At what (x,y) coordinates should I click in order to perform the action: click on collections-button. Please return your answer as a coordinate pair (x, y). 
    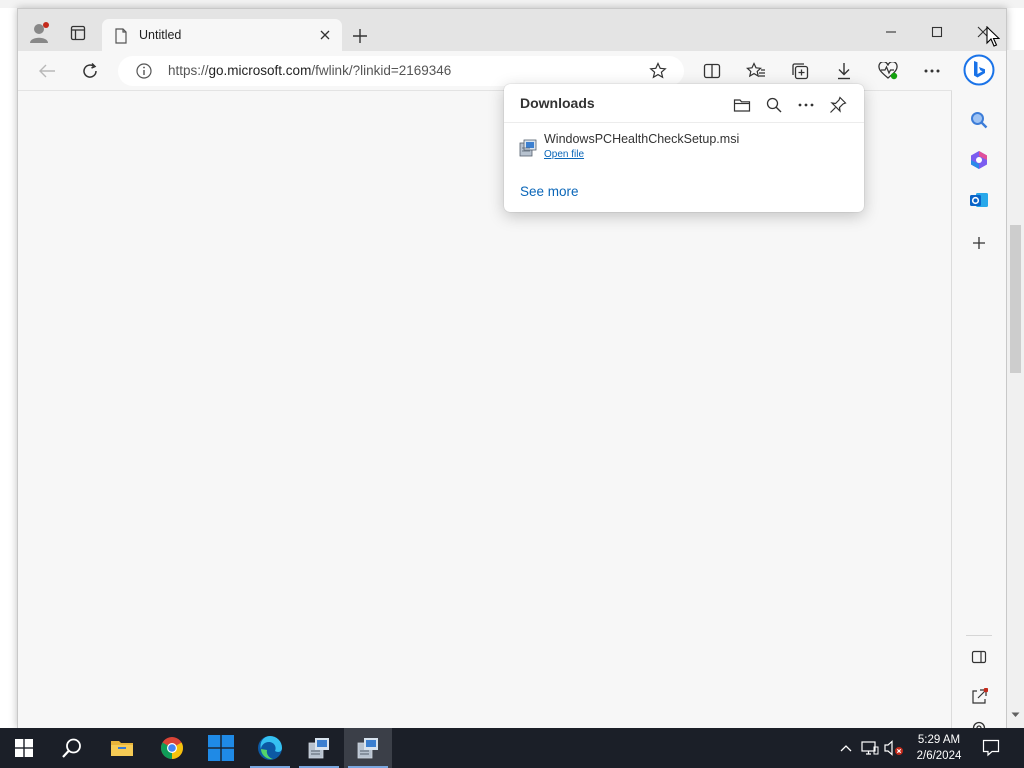
    Looking at the image, I should click on (800, 71).